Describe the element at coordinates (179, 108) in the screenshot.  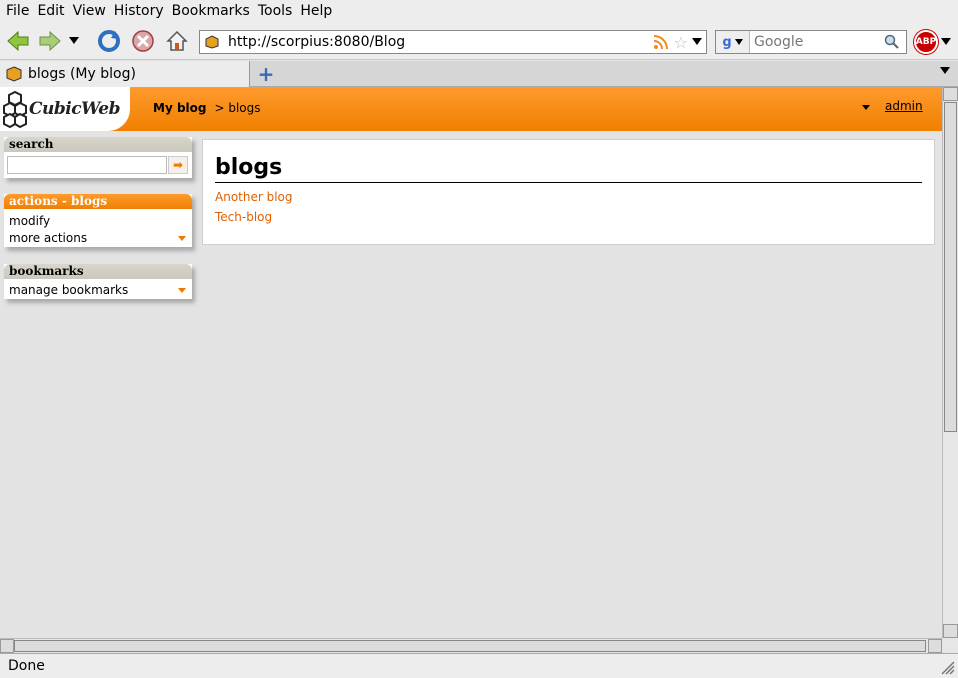
I see `breadcrumb-root-link: My blog` at that location.